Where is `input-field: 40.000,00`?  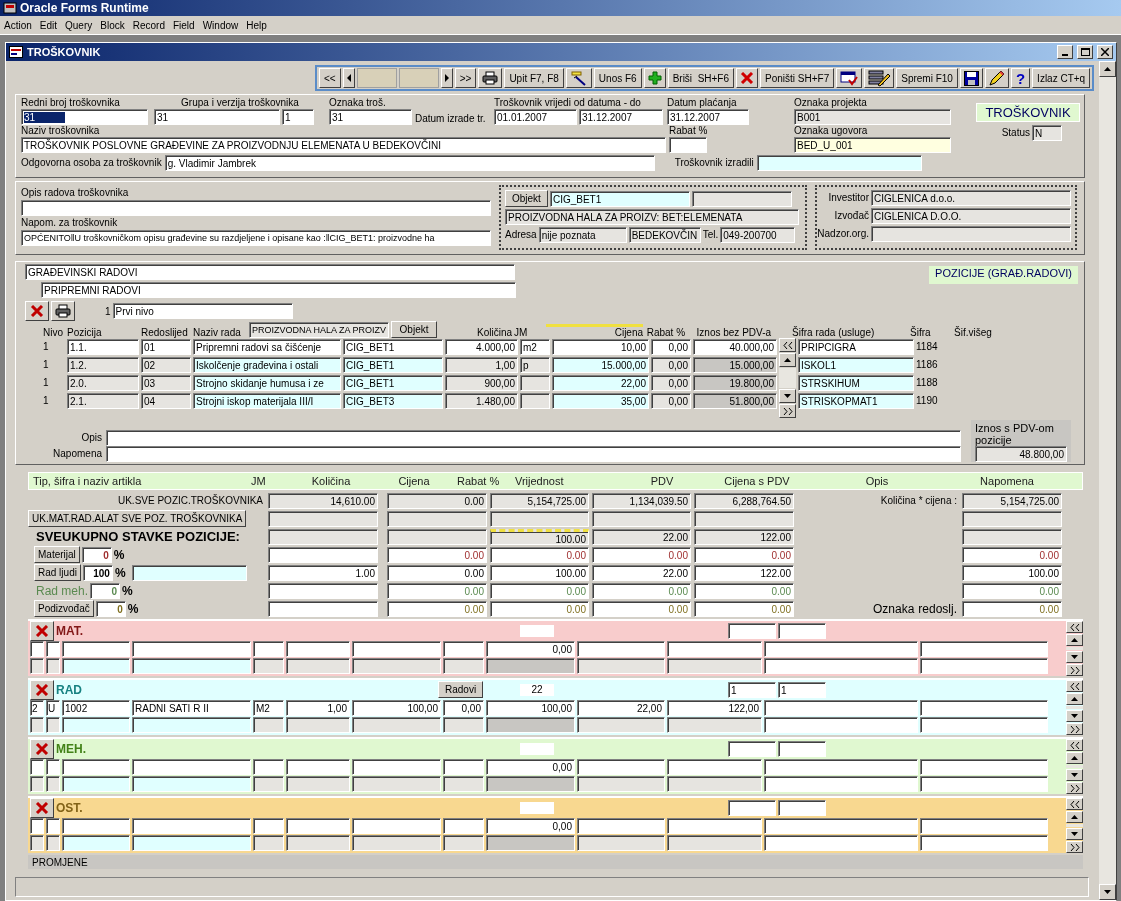 input-field: 40.000,00 is located at coordinates (735, 346).